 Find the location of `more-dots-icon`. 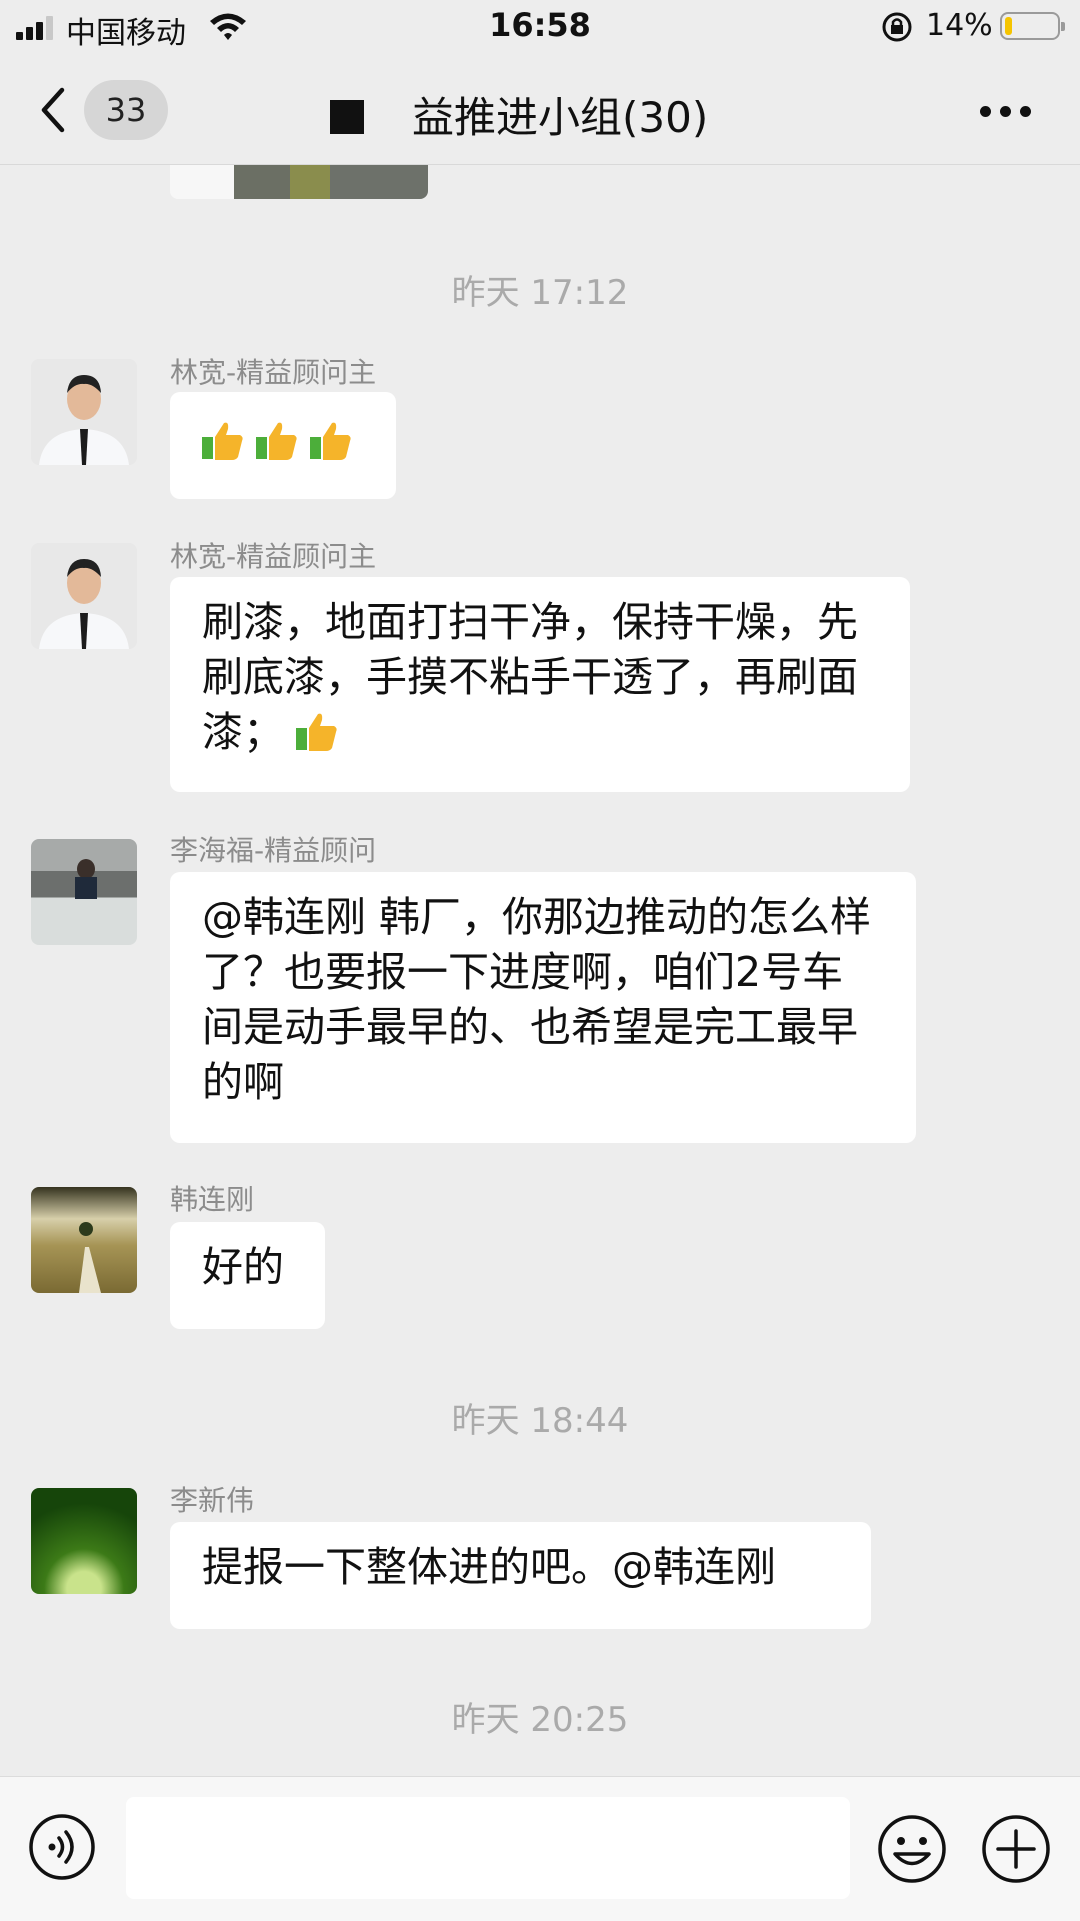

more-dots-icon is located at coordinates (1006, 112).